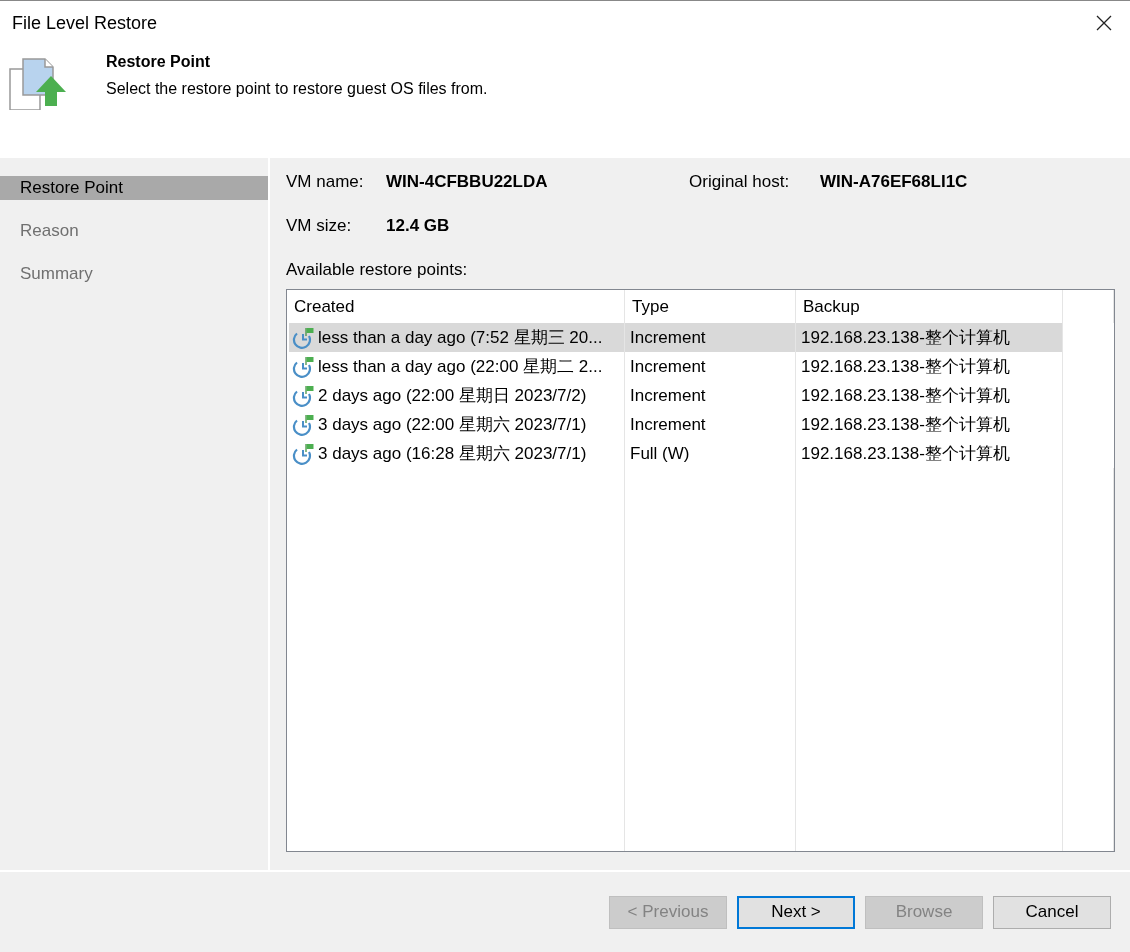 The width and height of the screenshot is (1130, 952). I want to click on field-label: VM size:, so click(319, 226).